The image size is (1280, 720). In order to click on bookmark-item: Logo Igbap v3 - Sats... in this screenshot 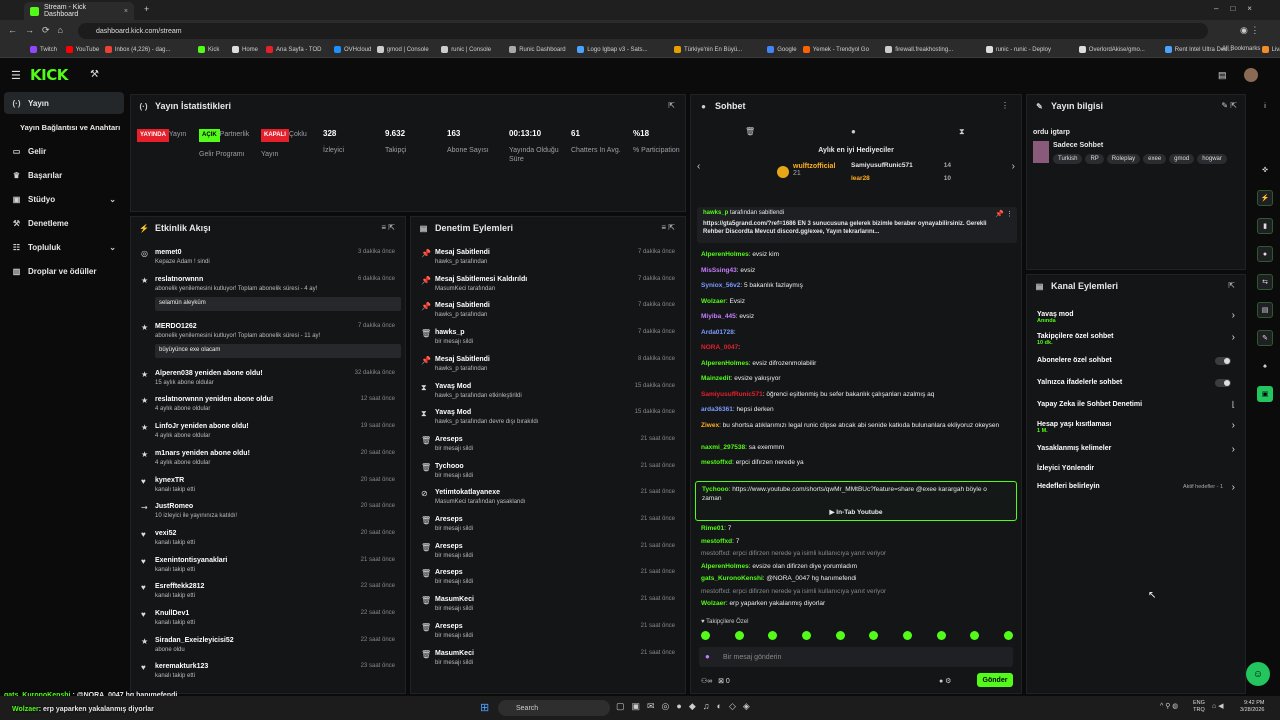, I will do `click(612, 49)`.